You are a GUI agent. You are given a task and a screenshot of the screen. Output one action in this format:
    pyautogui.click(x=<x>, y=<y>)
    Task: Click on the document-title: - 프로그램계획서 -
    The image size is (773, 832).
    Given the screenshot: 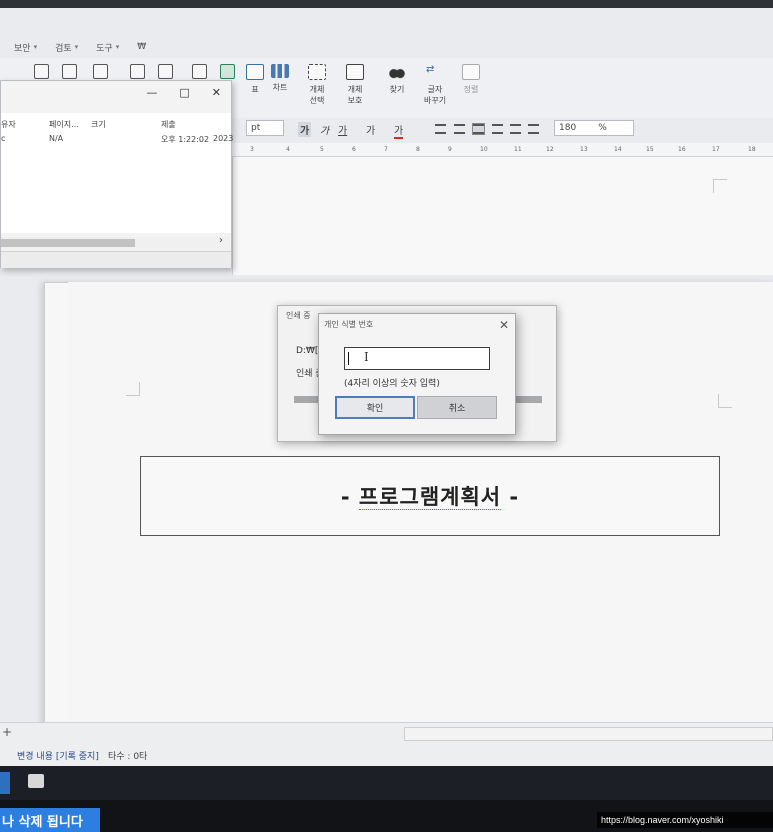 What is the action you would take?
    pyautogui.click(x=430, y=496)
    